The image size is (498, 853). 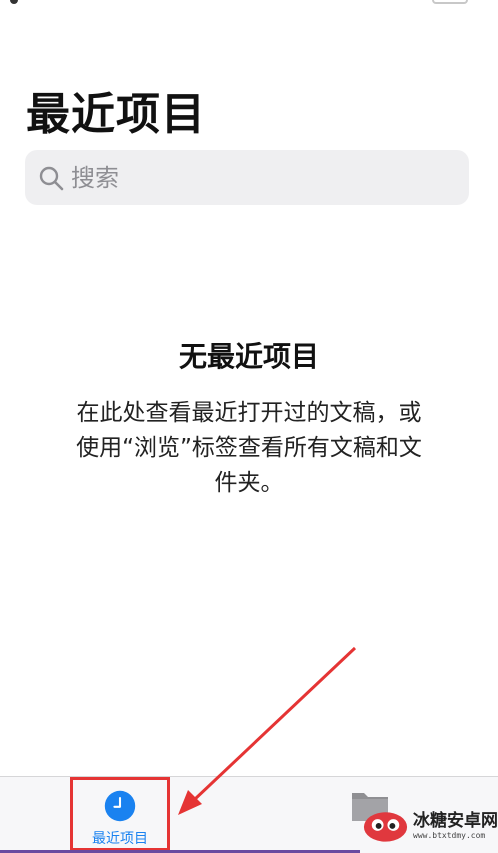 I want to click on search-icon, so click(x=51, y=178).